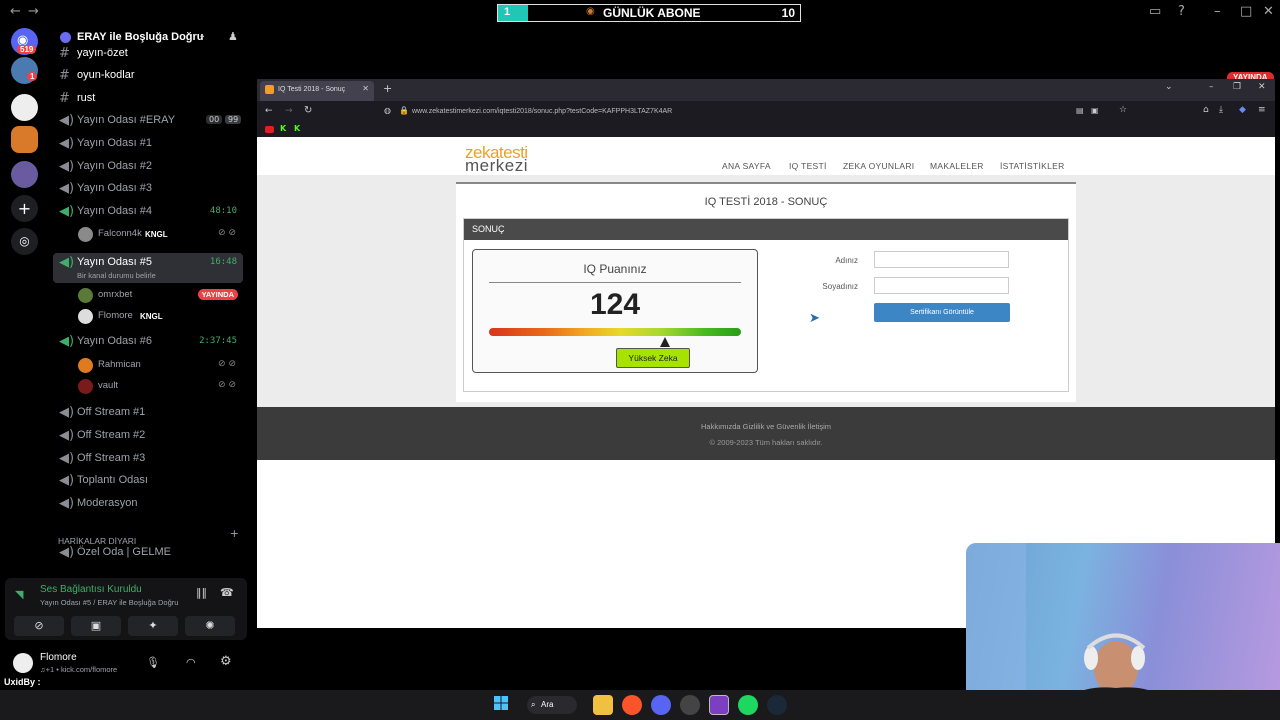  I want to click on taskbar: ⌕ Ara, so click(640, 705).